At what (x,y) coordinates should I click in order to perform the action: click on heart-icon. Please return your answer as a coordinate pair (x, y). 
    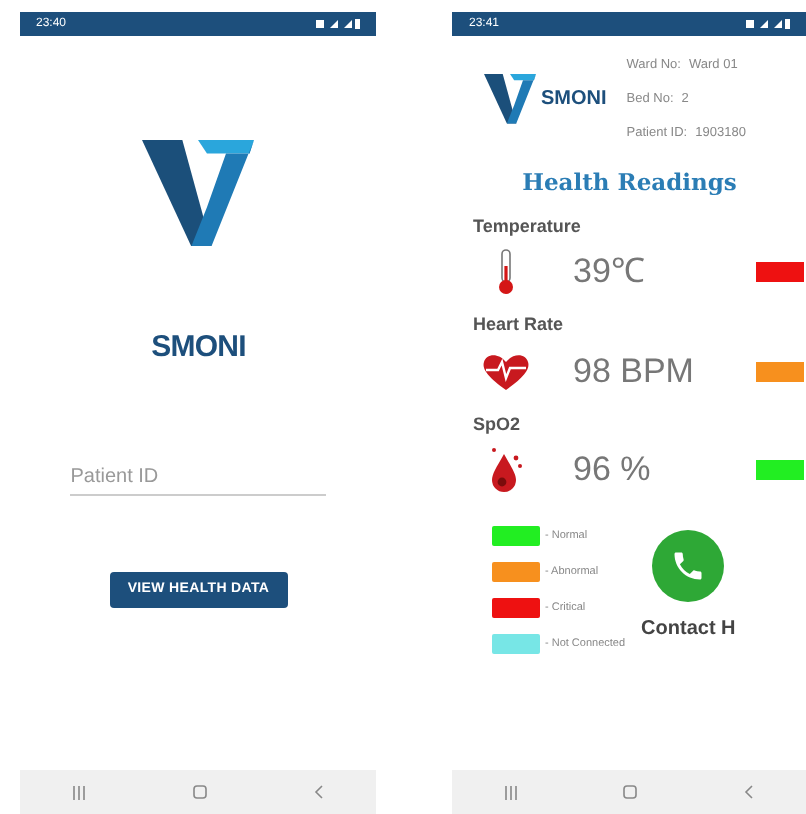
    Looking at the image, I should click on (506, 371).